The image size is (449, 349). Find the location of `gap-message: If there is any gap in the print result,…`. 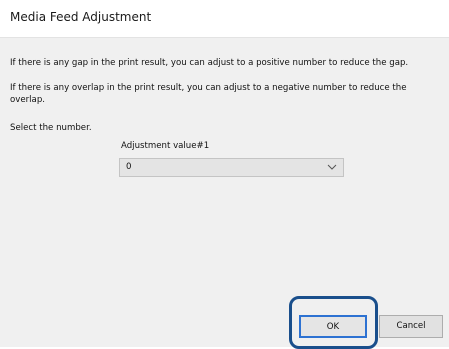

gap-message: If there is any gap in the print result,… is located at coordinates (209, 63).